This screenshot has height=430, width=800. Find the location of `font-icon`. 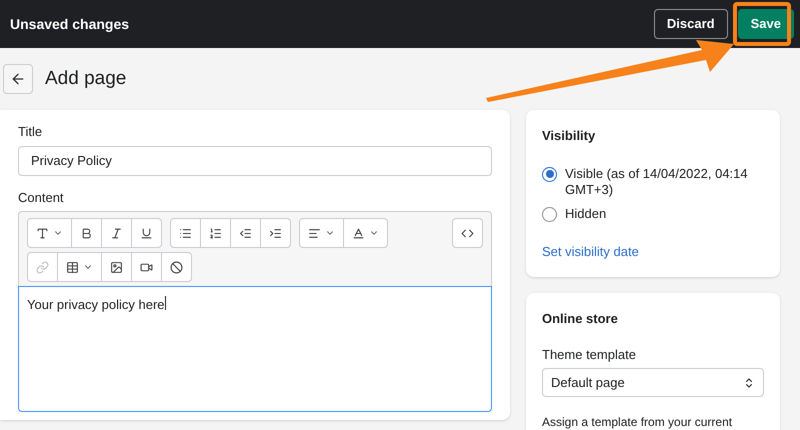

font-icon is located at coordinates (42, 233).